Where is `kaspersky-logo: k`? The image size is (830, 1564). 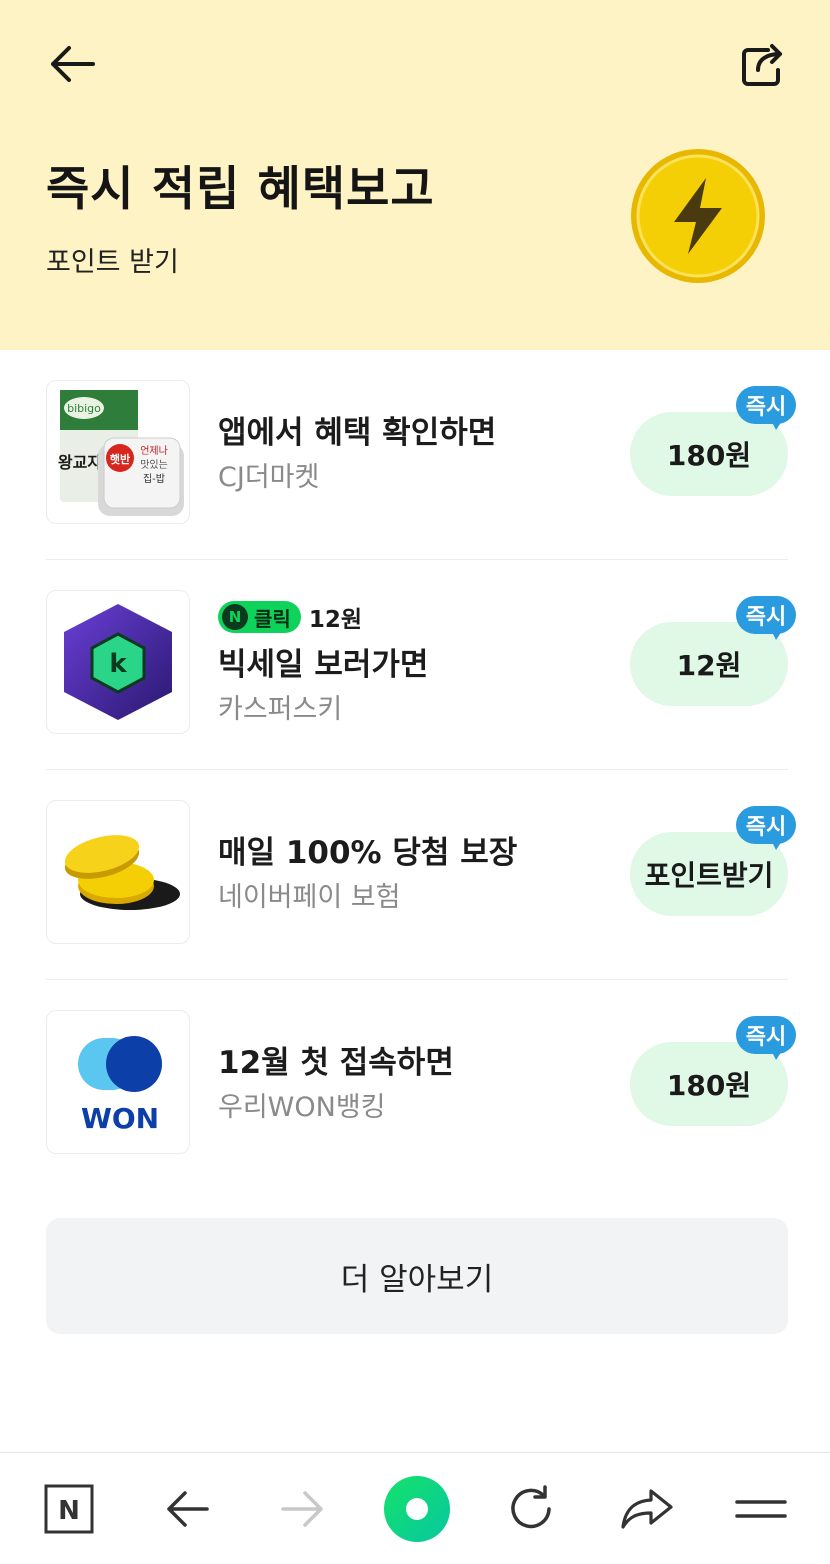 kaspersky-logo: k is located at coordinates (118, 662).